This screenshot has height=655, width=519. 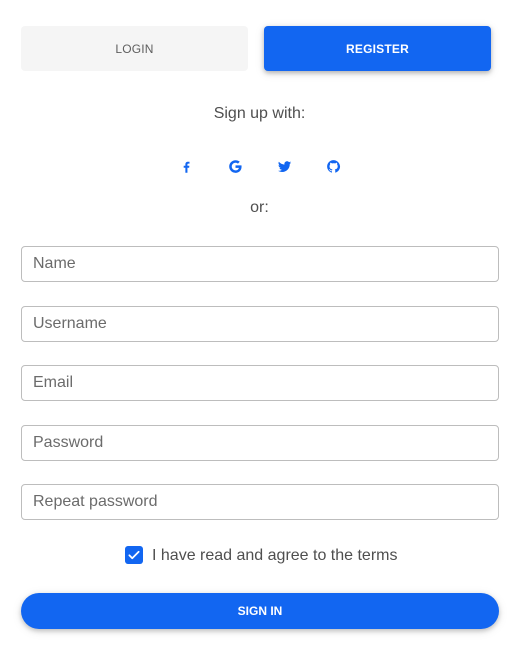 I want to click on twitter-icon, so click(x=284, y=166).